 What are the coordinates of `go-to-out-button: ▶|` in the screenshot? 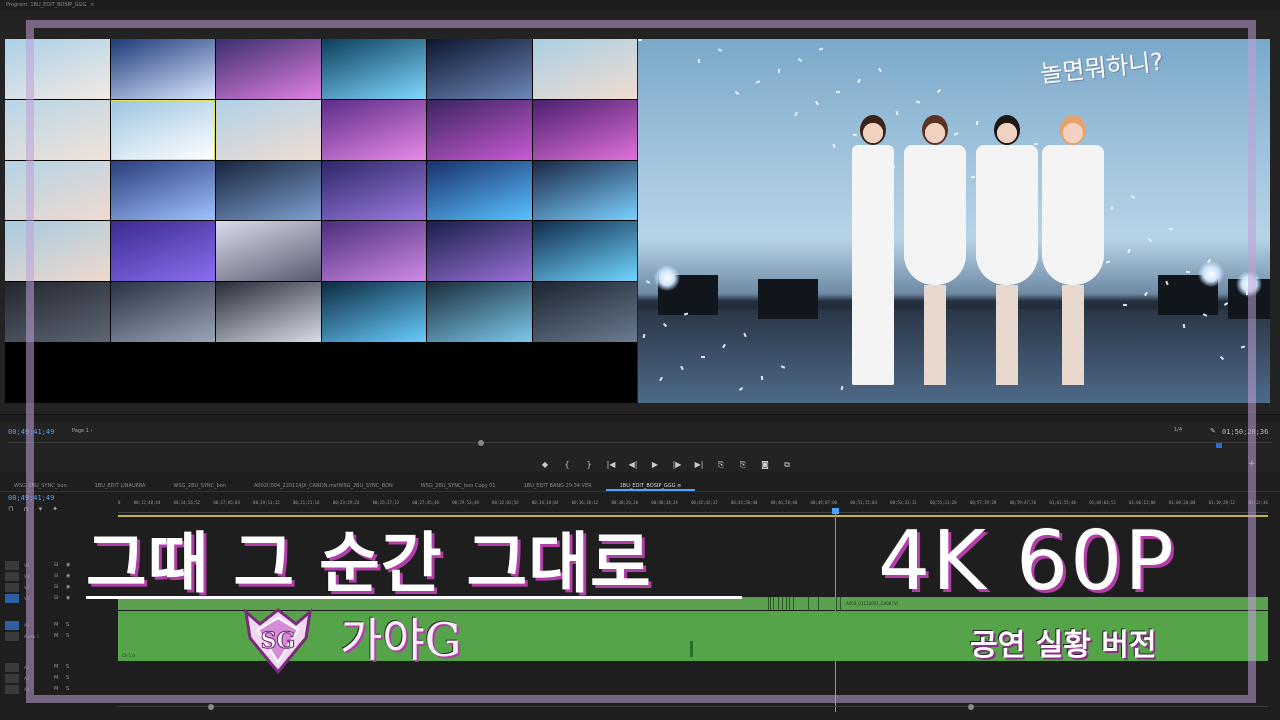 It's located at (699, 465).